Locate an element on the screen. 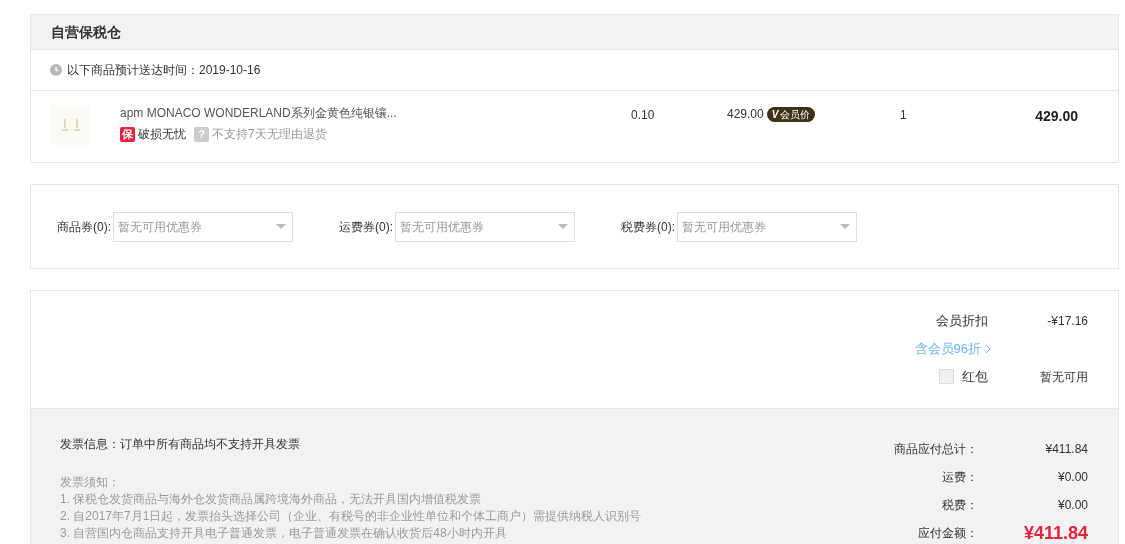  invoice-notice: 3. 自营国内仓商品支持开具电子普通发票，电子普通发票在确认收货后48小时内开具 is located at coordinates (284, 533).